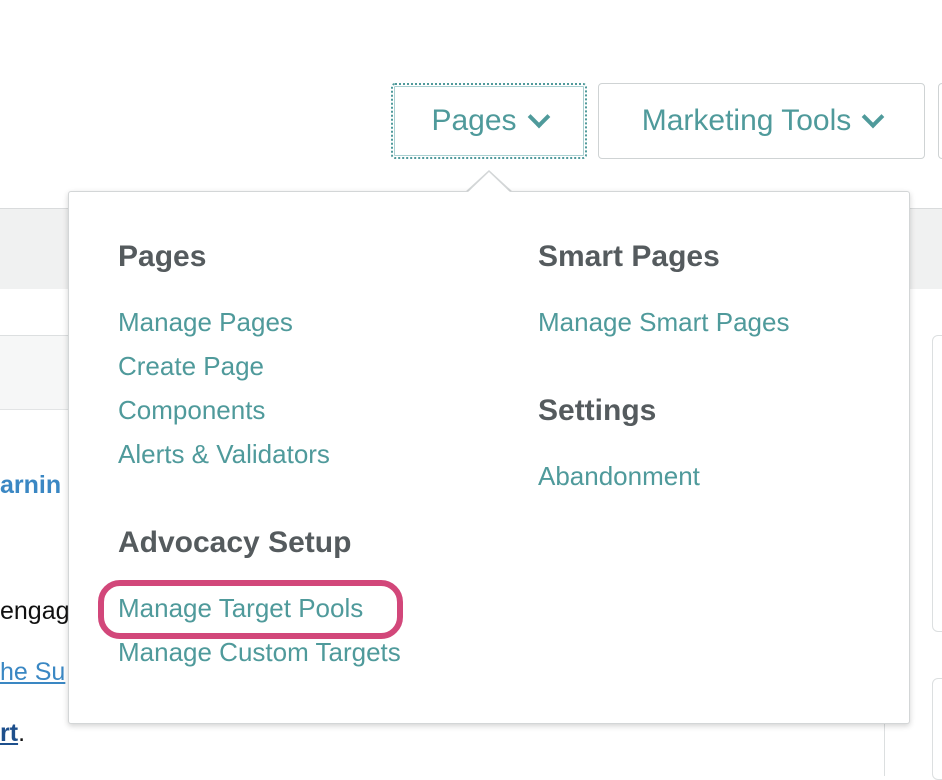 The image size is (942, 780). I want to click on menu-item-components: Components, so click(191, 410).